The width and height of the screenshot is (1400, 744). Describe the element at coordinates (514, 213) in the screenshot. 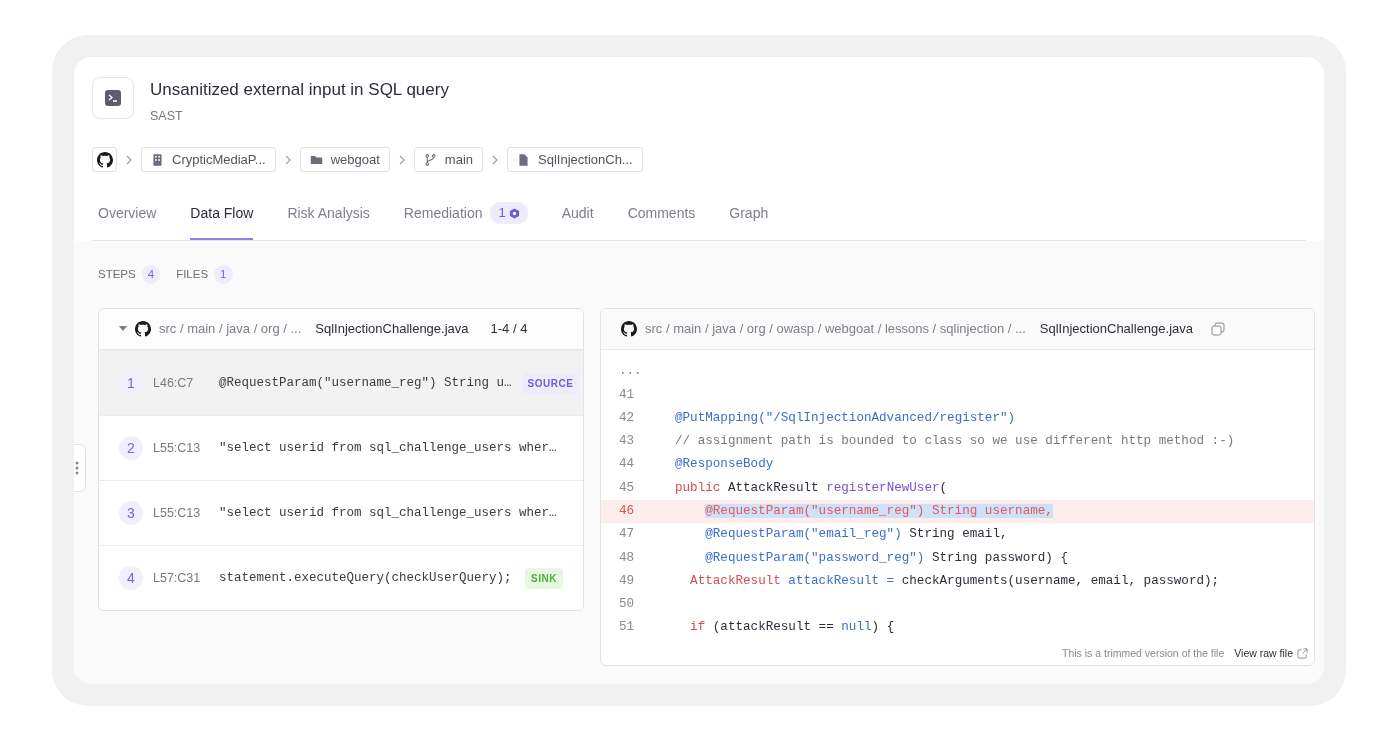

I see `hexagon-icon` at that location.